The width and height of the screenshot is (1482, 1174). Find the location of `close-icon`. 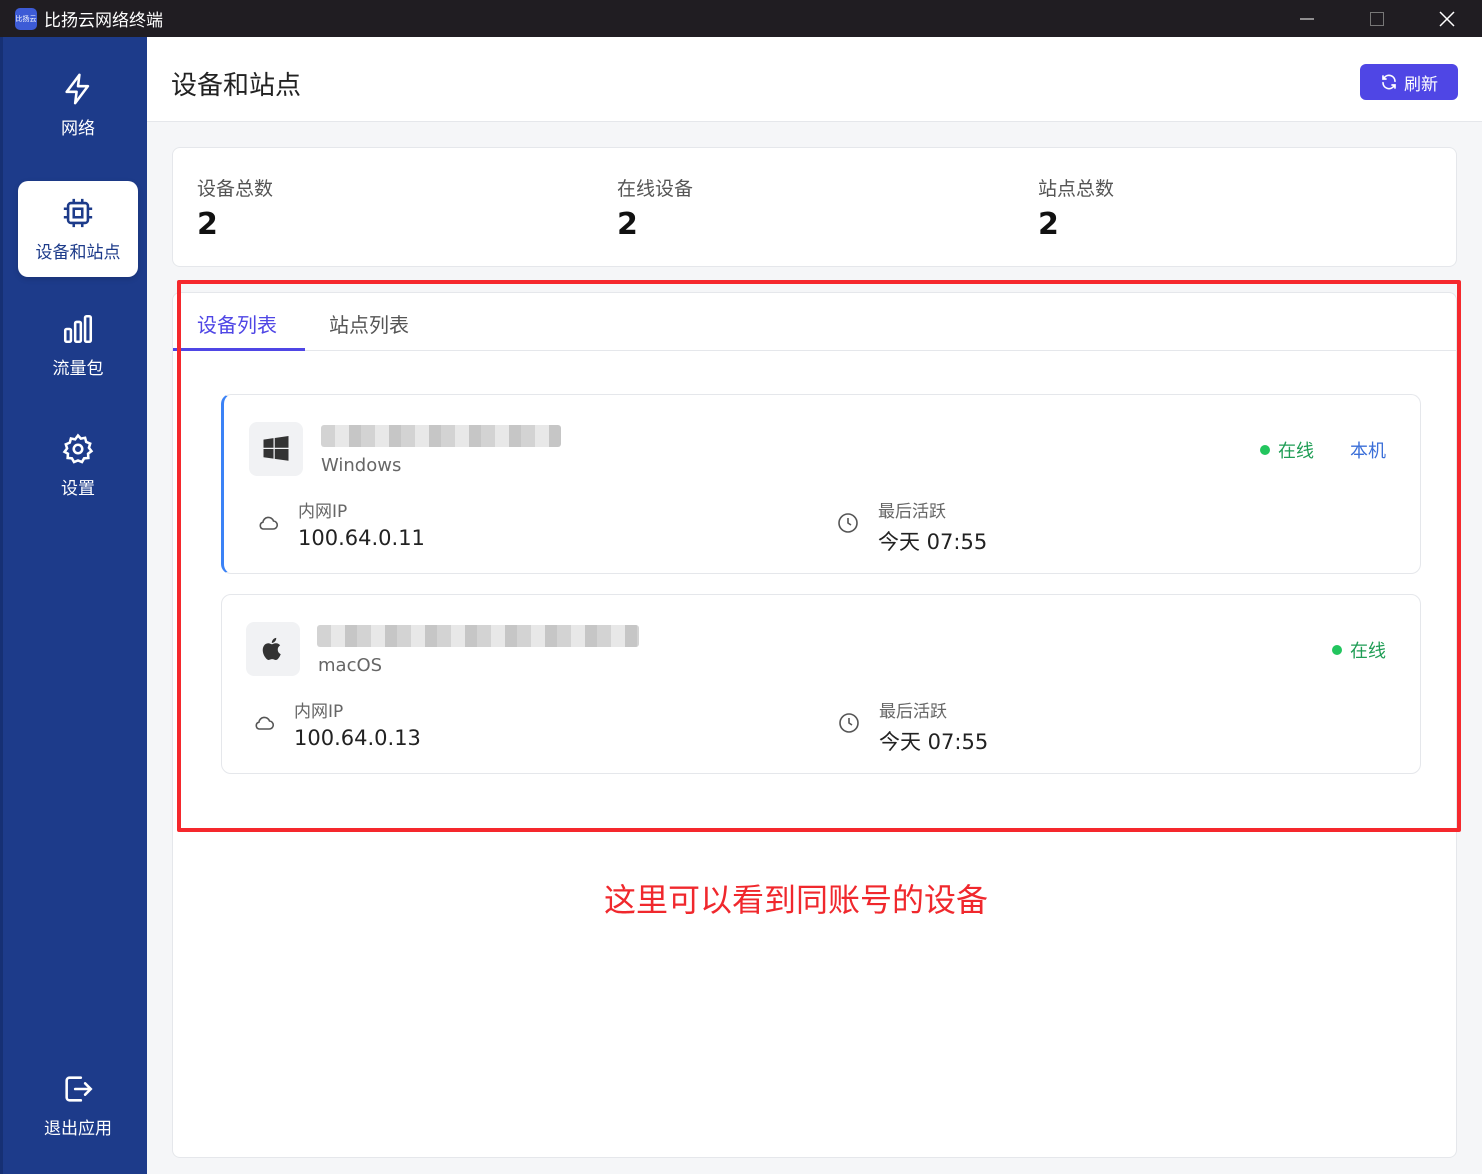

close-icon is located at coordinates (1447, 18).